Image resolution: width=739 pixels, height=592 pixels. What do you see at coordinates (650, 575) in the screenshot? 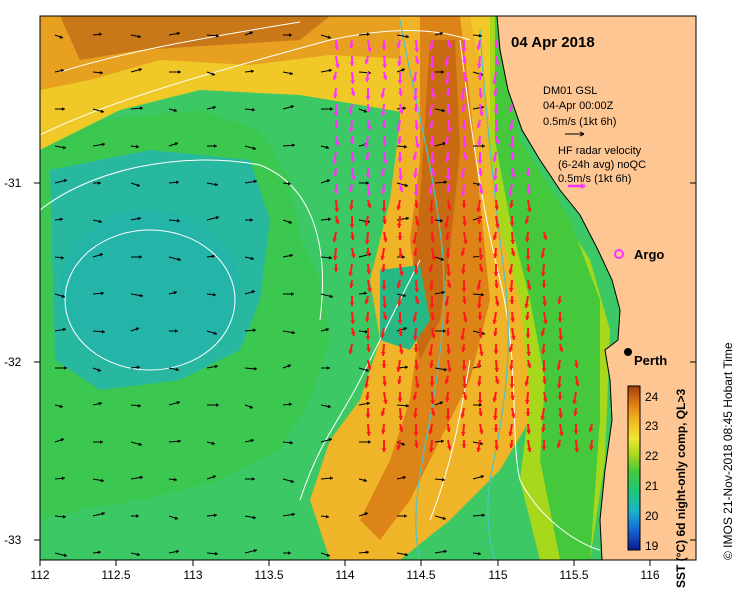
I see `x-tick-label: 116` at bounding box center [650, 575].